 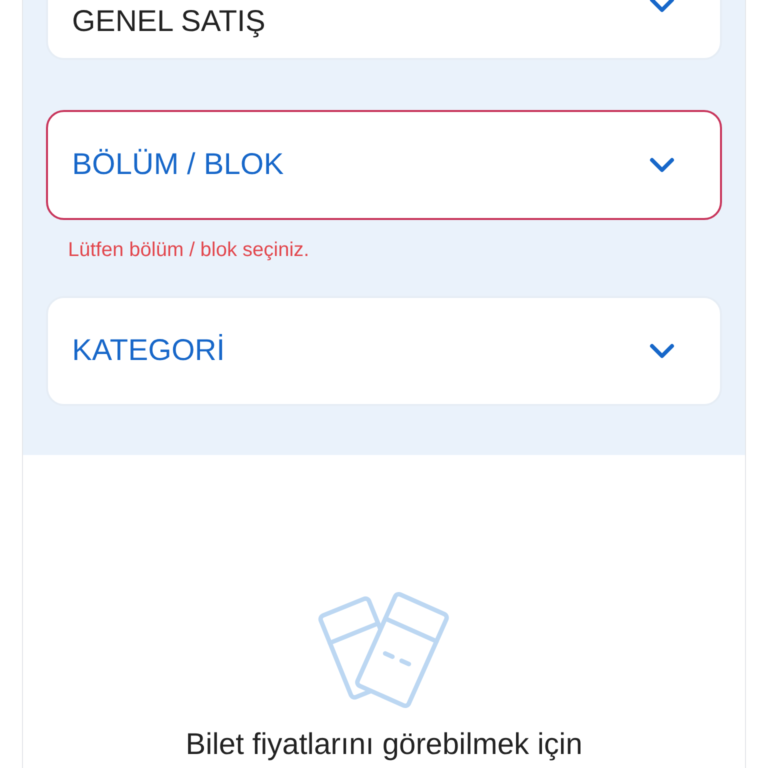 I want to click on empty-state-message: Bilet fiyatlarını görebilmek için, so click(x=384, y=745).